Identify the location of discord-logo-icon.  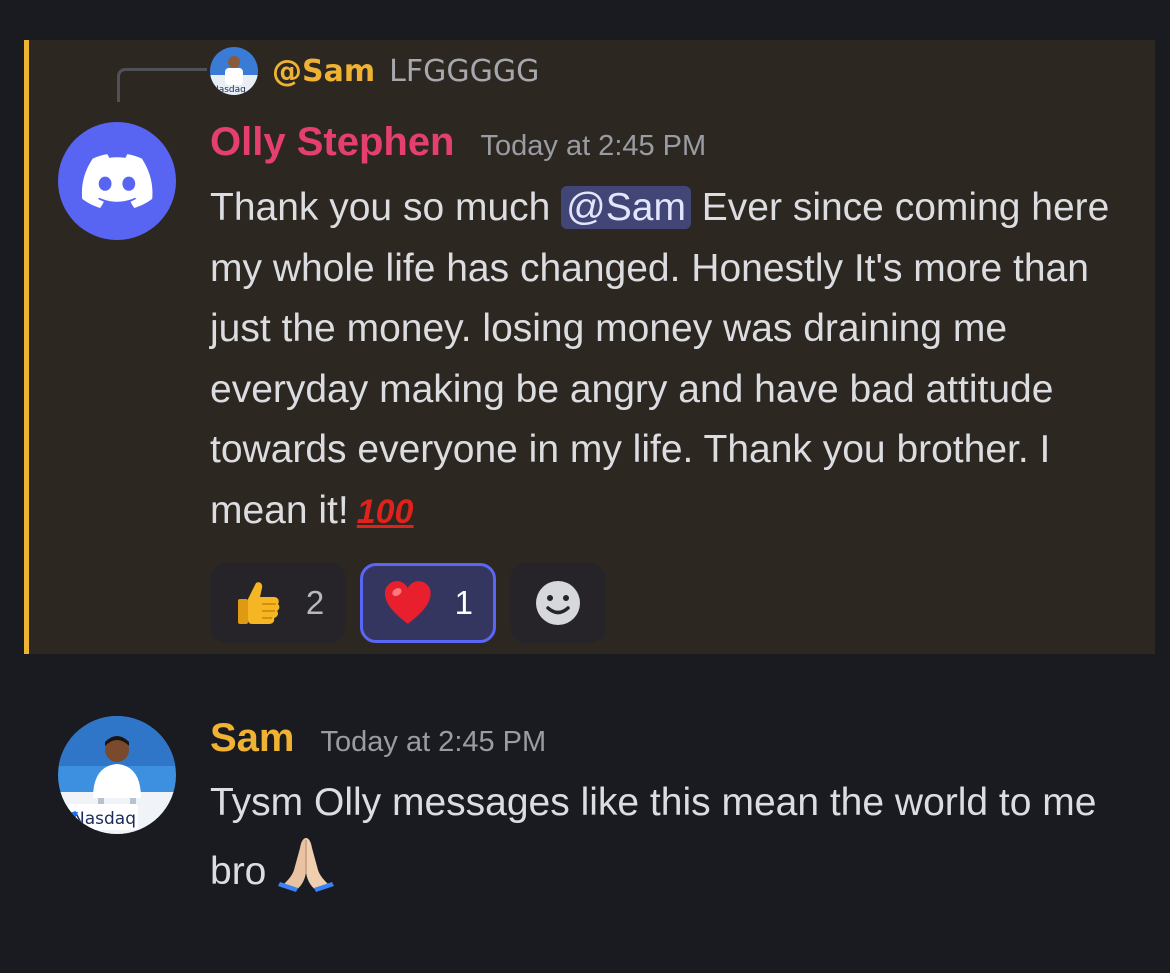
(117, 181).